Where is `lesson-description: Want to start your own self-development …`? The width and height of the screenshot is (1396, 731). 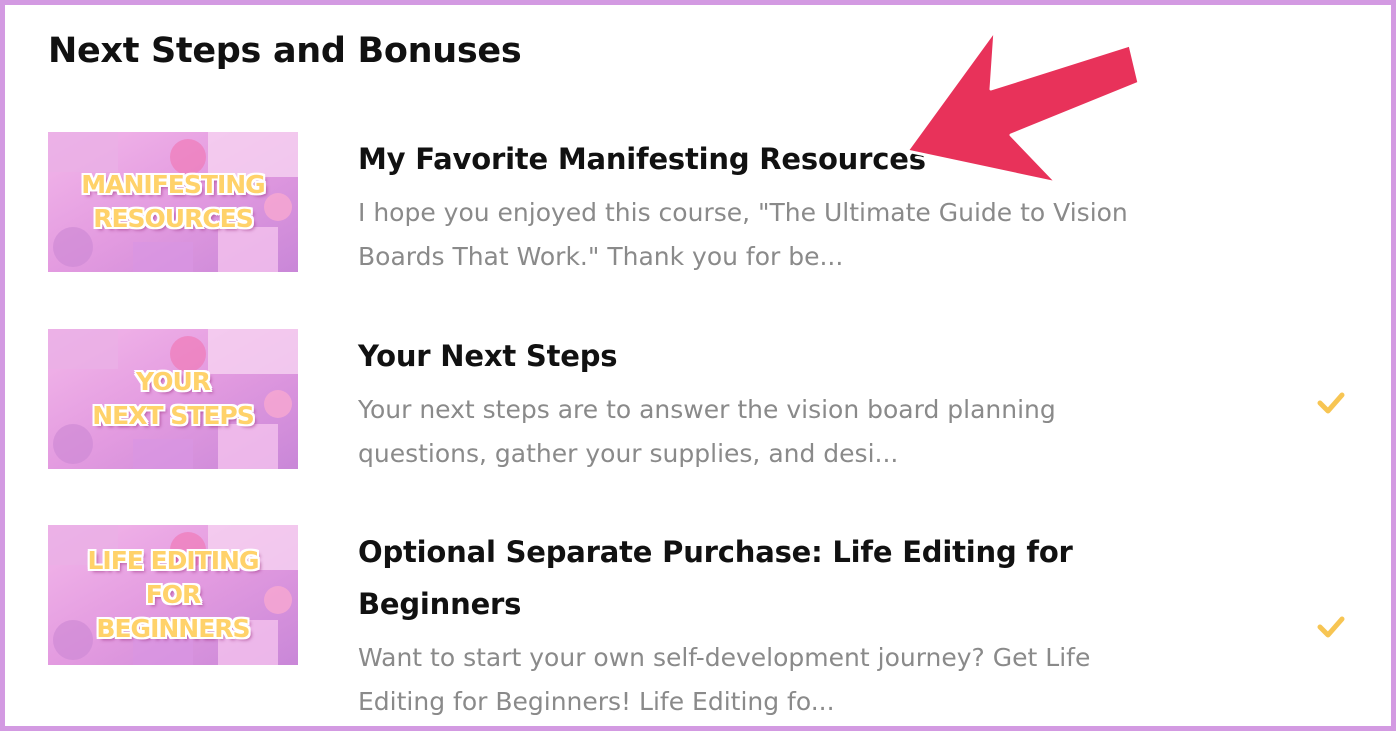 lesson-description: Want to start your own self-development … is located at coordinates (724, 679).